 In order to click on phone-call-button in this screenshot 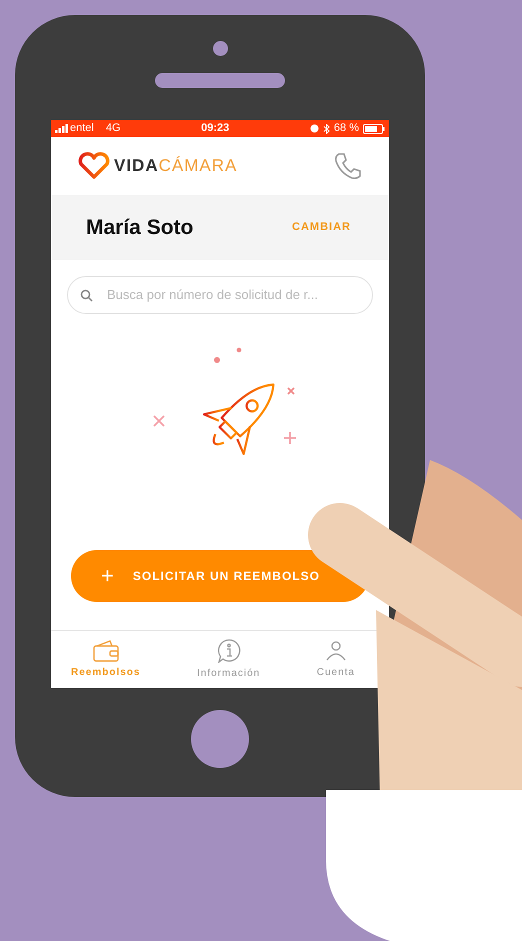, I will do `click(348, 166)`.